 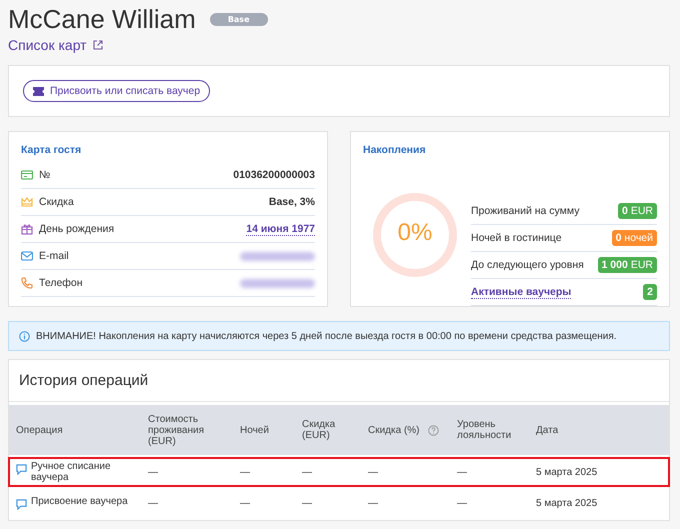 What do you see at coordinates (291, 202) in the screenshot?
I see `field-value: Base, 3%` at bounding box center [291, 202].